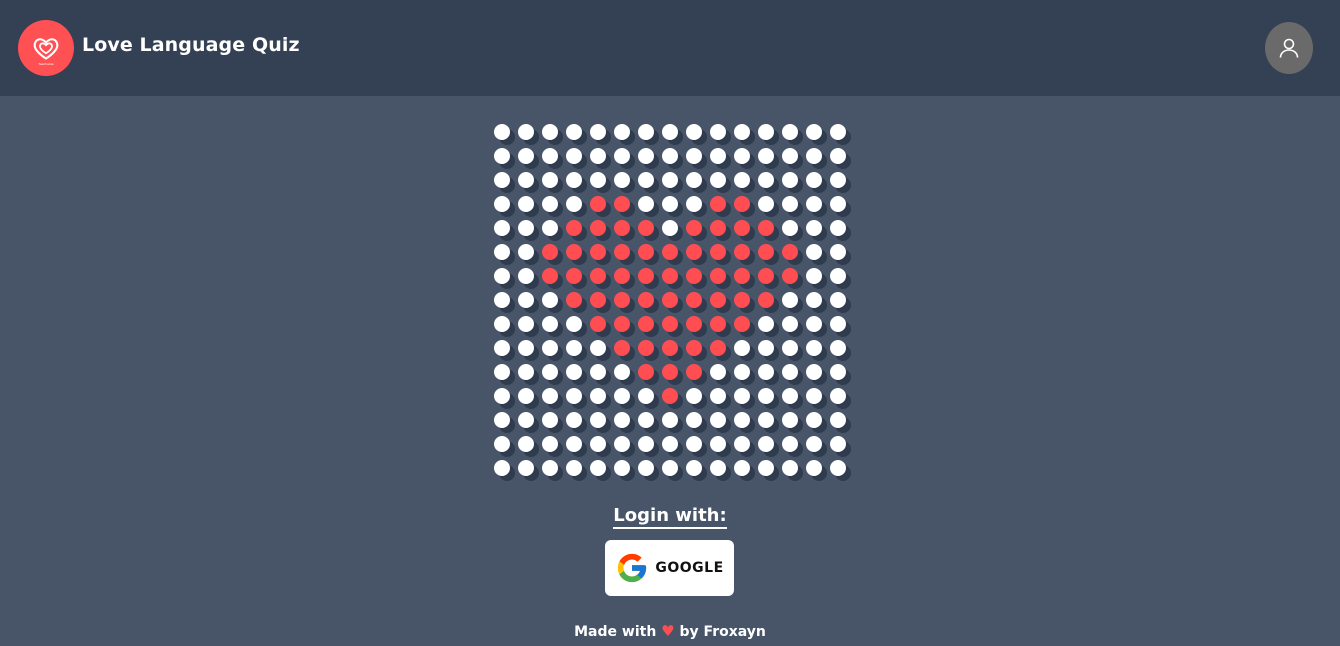 Image resolution: width=1340 pixels, height=646 pixels. Describe the element at coordinates (46, 48) in the screenshot. I see `app-logo: Teachable` at that location.